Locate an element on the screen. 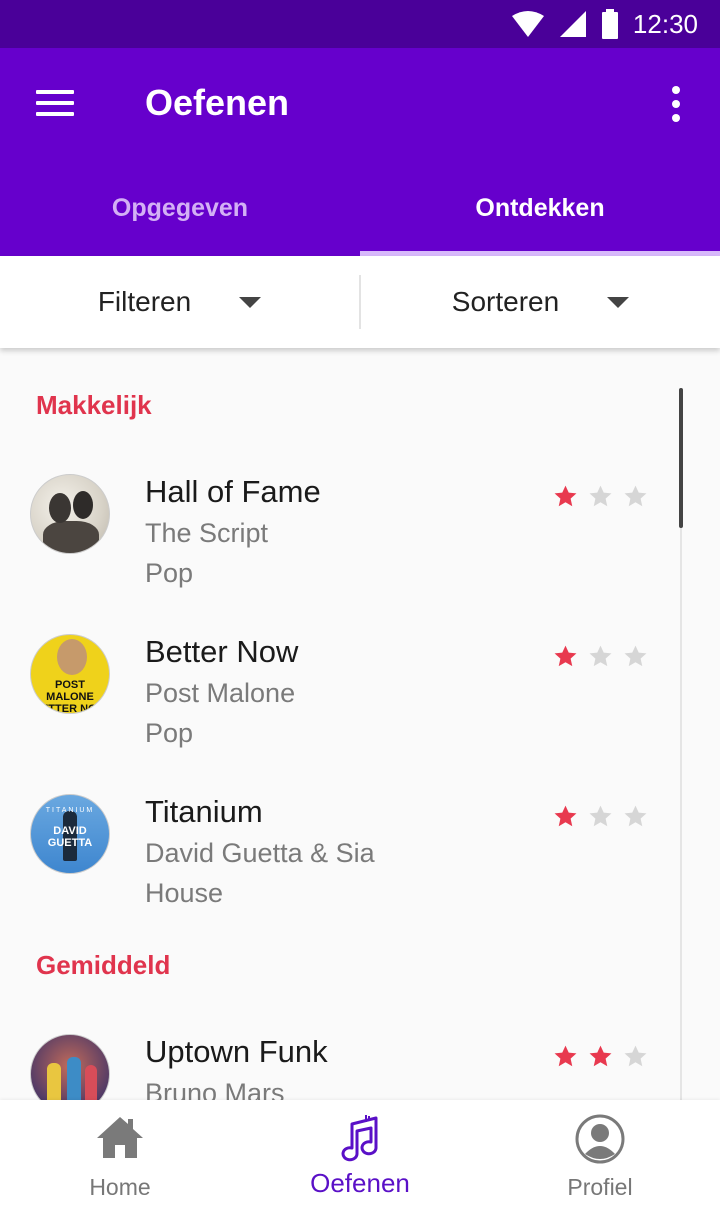 This screenshot has height=1212, width=720. section-title-makkelijk: Makkelijk is located at coordinates (94, 405).